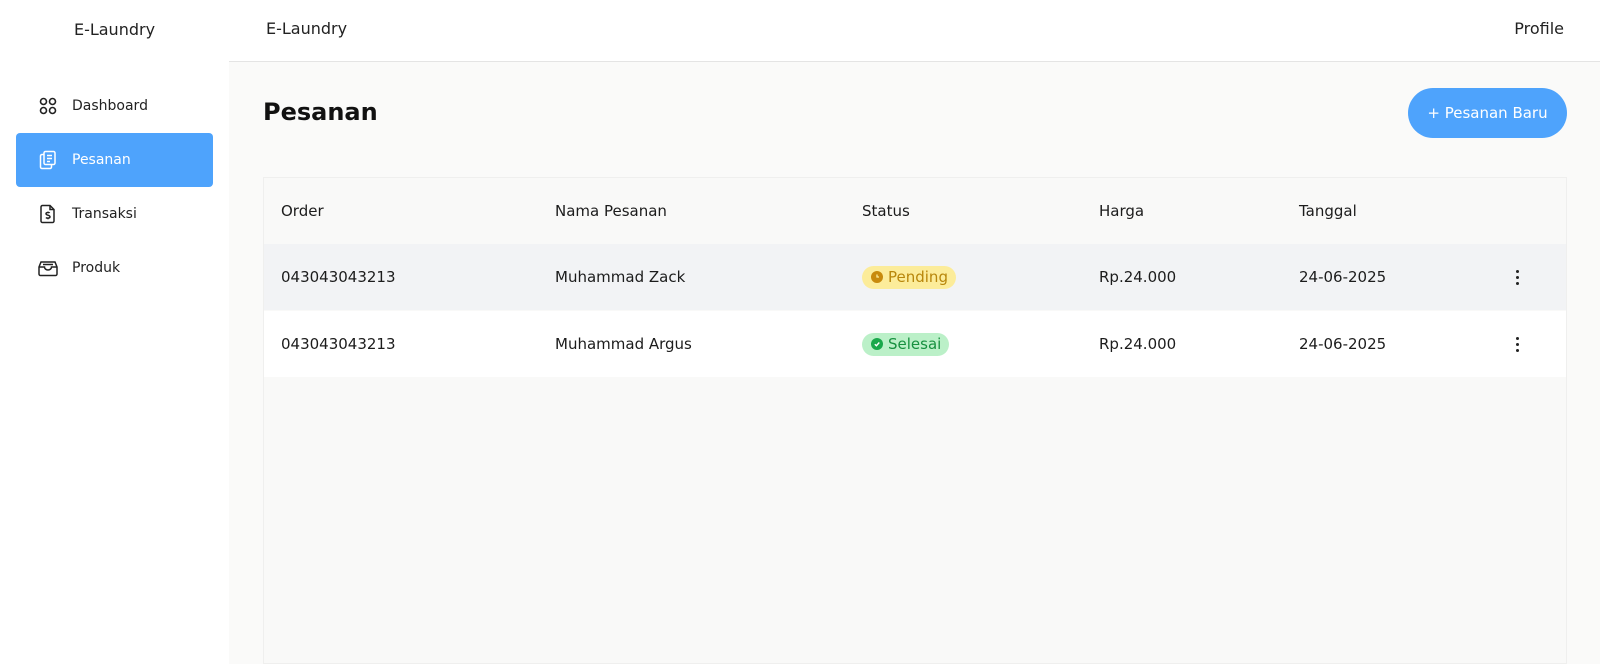  I want to click on box-icon, so click(48, 268).